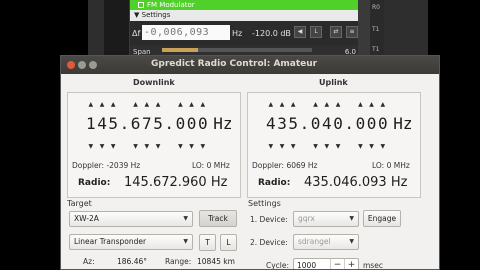  What do you see at coordinates (382, 218) in the screenshot?
I see `engage-button: Engage` at bounding box center [382, 218].